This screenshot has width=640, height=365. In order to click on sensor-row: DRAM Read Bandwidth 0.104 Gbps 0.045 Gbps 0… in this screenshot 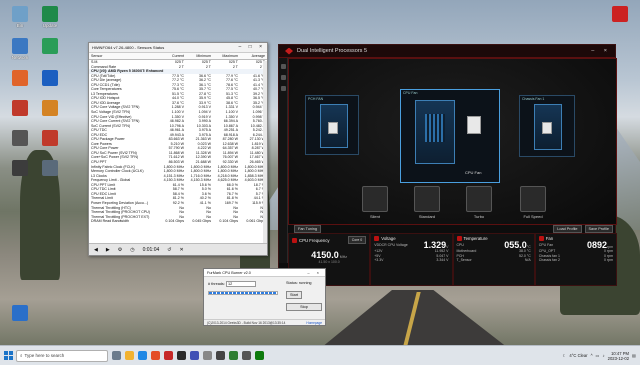, I will do `click(178, 221)`.